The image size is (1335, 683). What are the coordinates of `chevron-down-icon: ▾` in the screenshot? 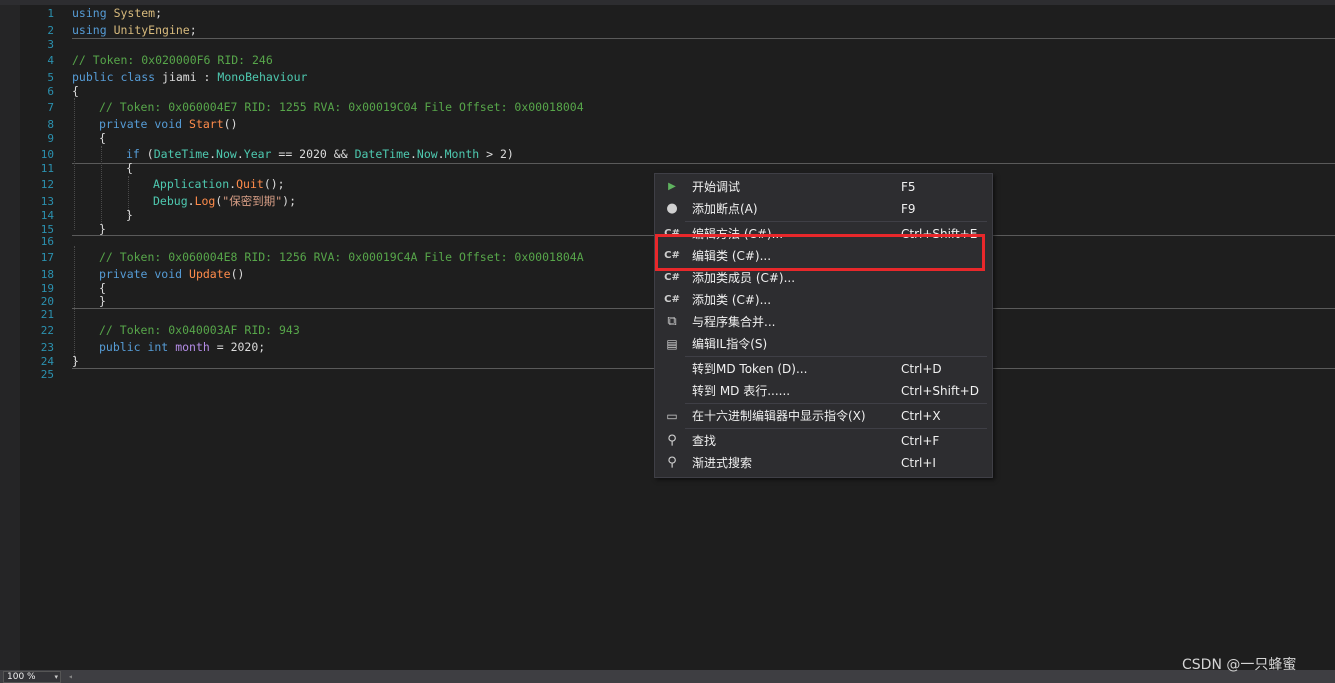 It's located at (56, 677).